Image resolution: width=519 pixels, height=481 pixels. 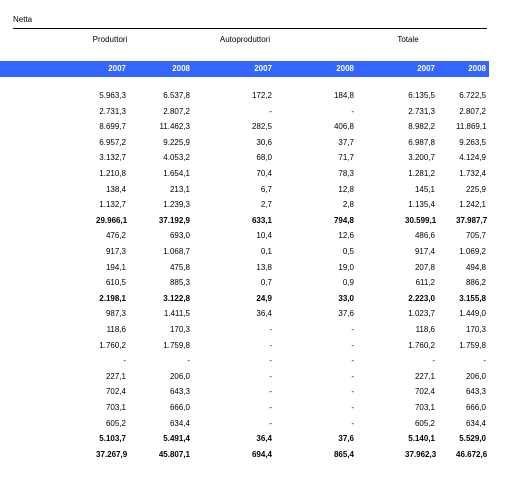 What do you see at coordinates (472, 205) in the screenshot?
I see `table-cell: 1.242,1` at bounding box center [472, 205].